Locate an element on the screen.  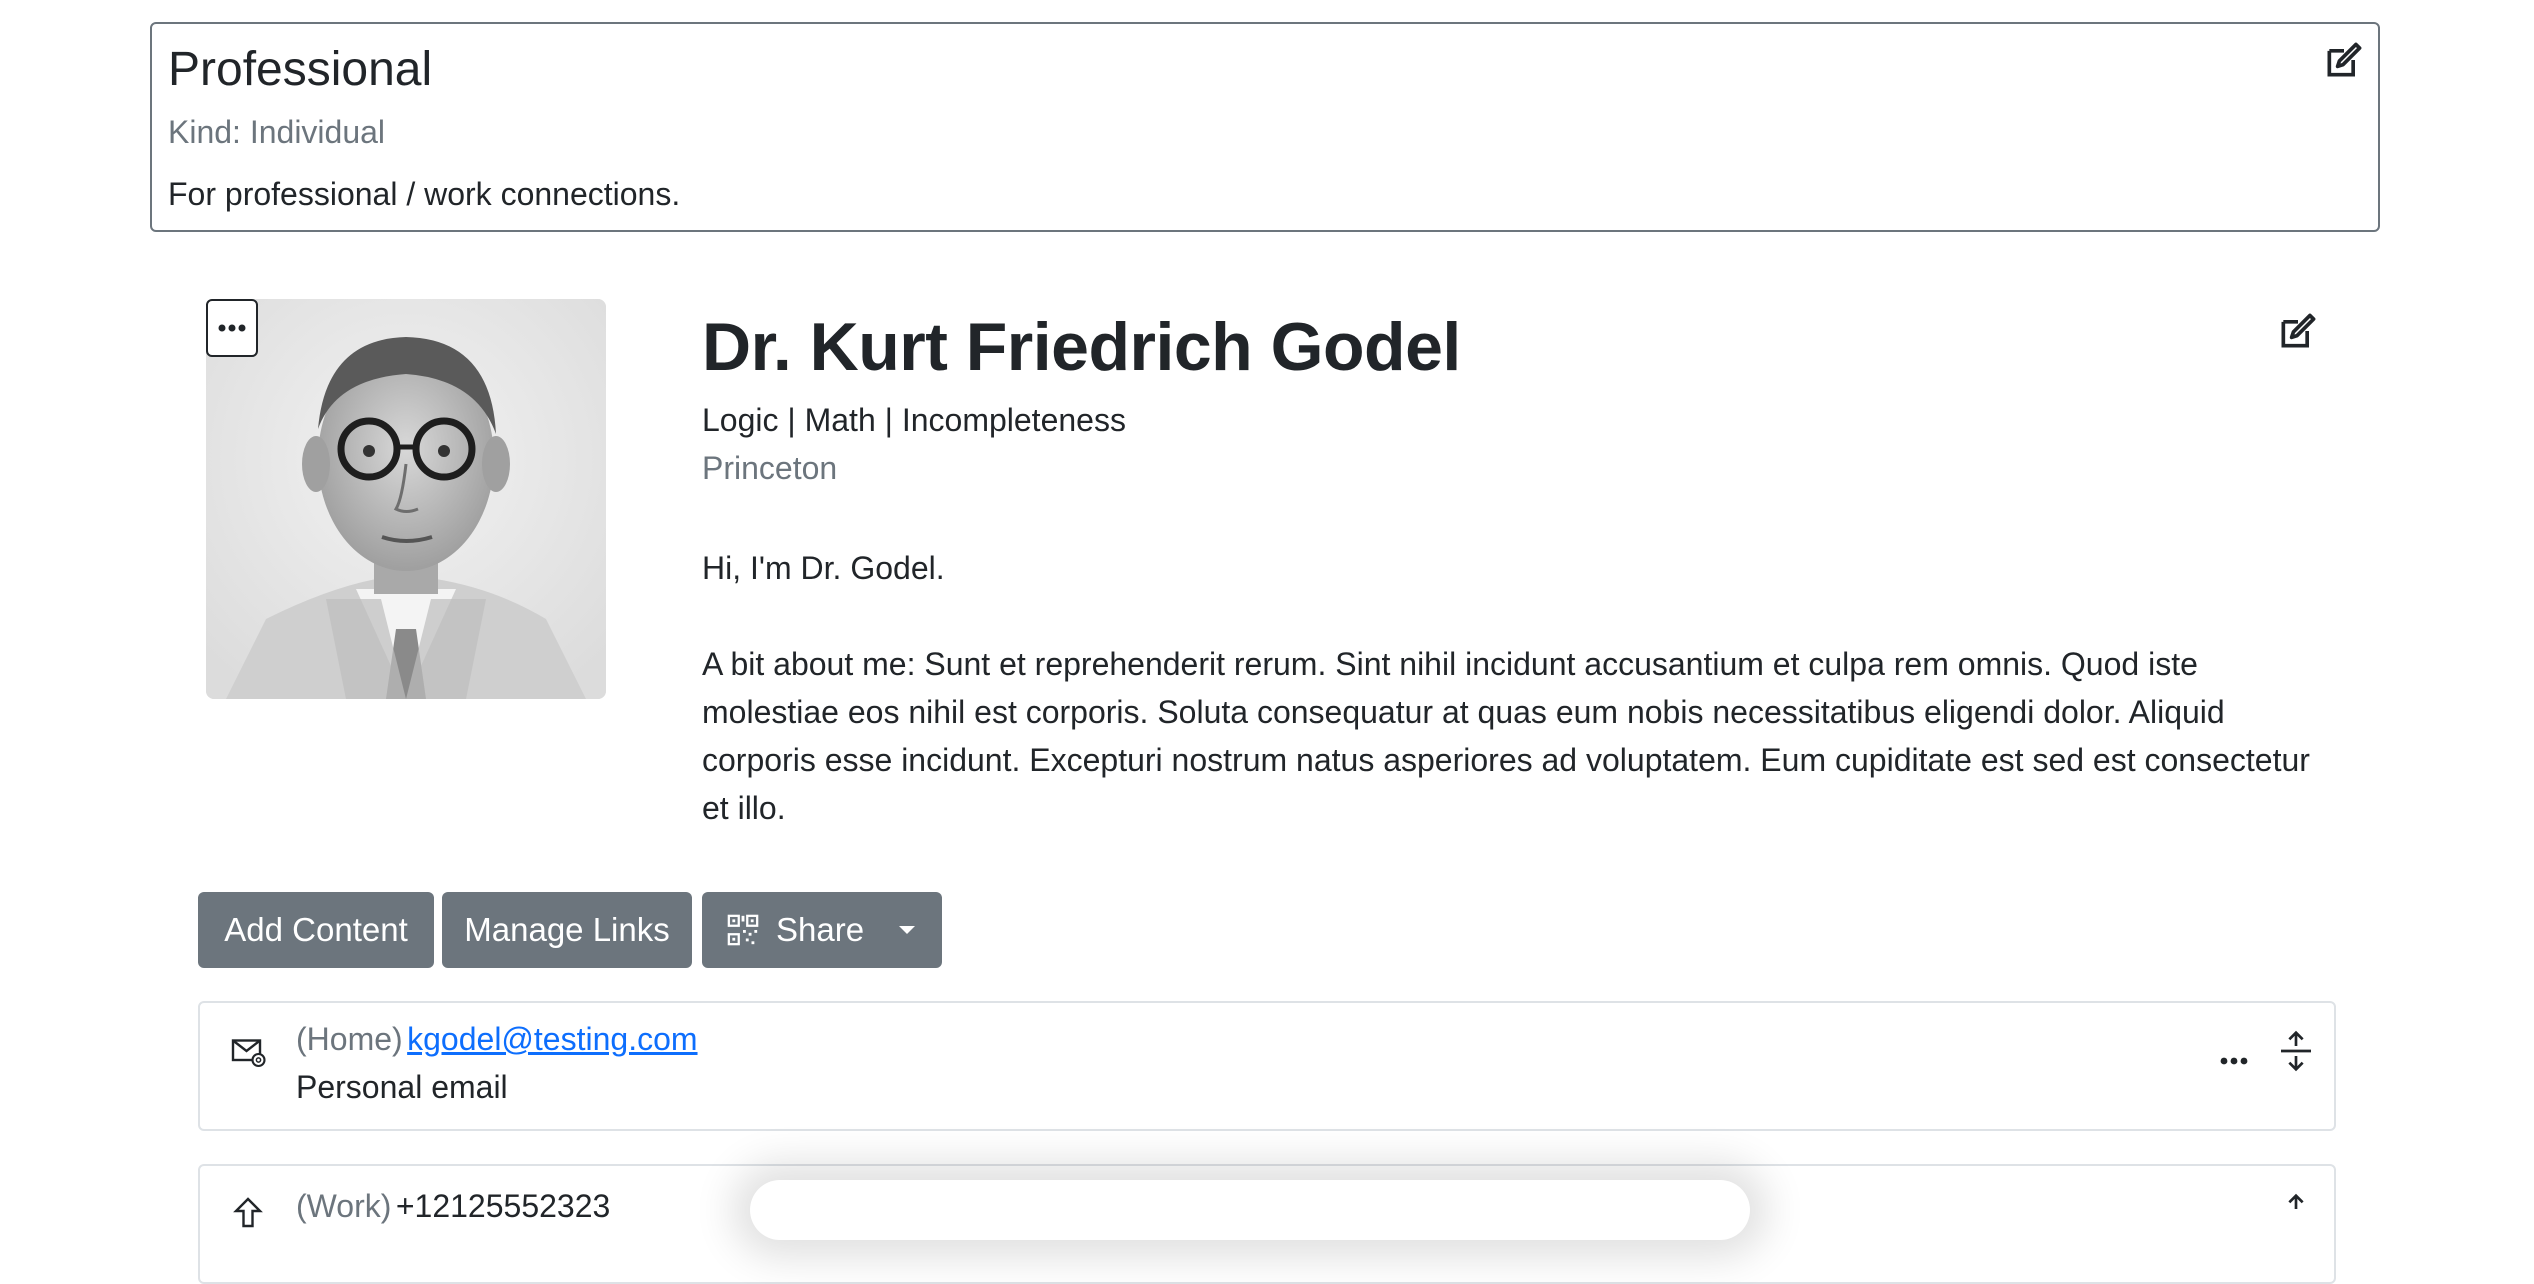
profile-menu-button is located at coordinates (232, 328).